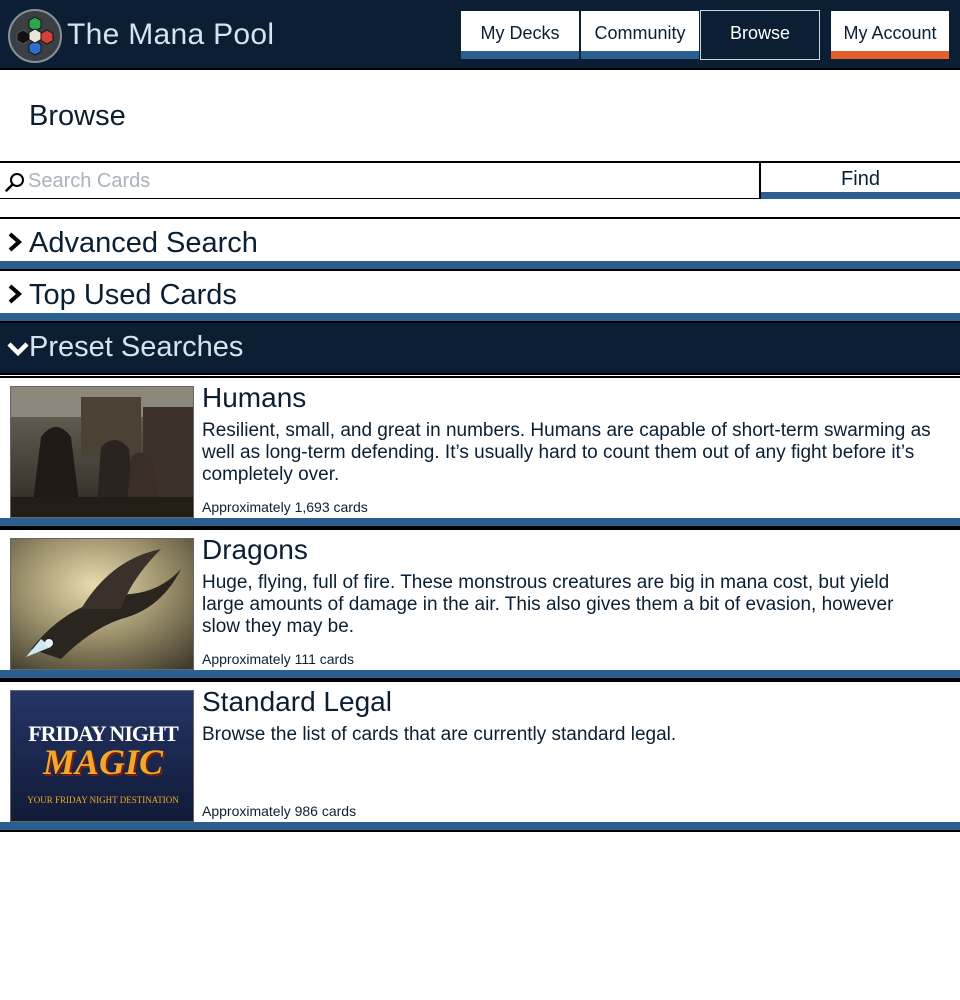 The height and width of the screenshot is (1000, 960). I want to click on advanced-search-toggle: Advanced Search, so click(480, 243).